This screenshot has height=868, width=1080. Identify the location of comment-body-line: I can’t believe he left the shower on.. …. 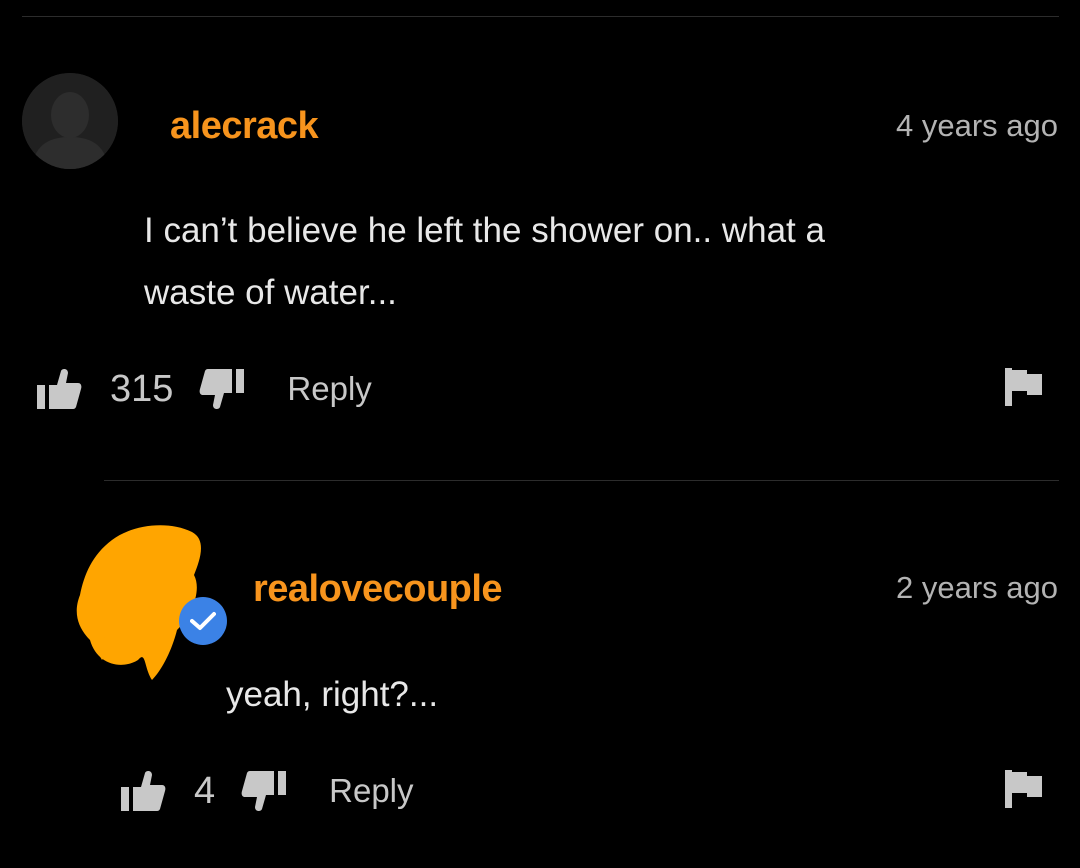
(484, 230).